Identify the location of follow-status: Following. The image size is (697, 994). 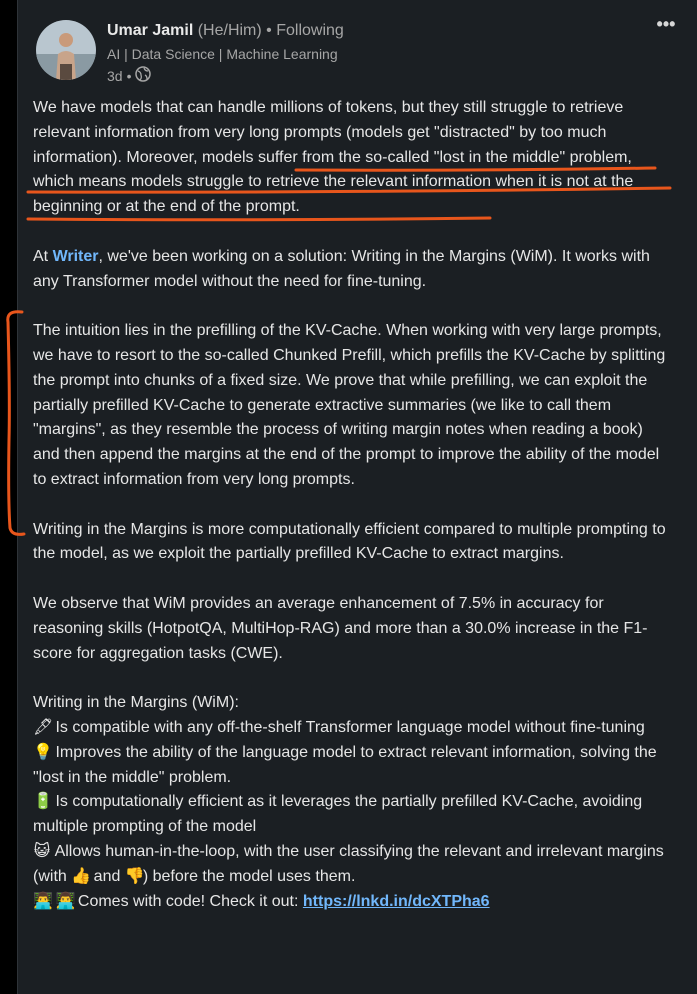
(310, 30).